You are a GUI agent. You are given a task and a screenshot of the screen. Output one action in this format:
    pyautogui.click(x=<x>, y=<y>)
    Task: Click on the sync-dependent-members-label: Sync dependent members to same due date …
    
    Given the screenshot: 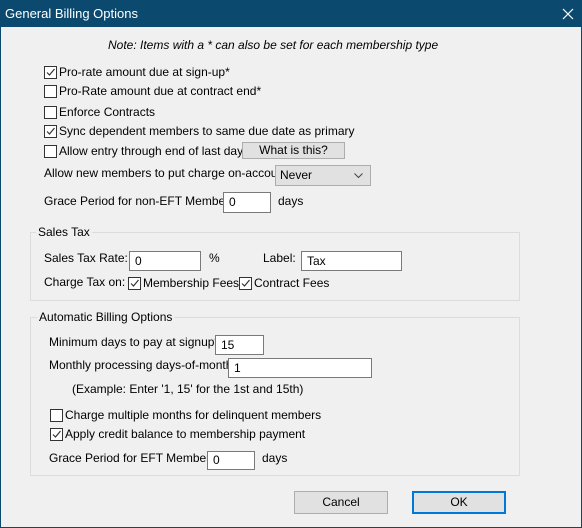 What is the action you would take?
    pyautogui.click(x=207, y=131)
    